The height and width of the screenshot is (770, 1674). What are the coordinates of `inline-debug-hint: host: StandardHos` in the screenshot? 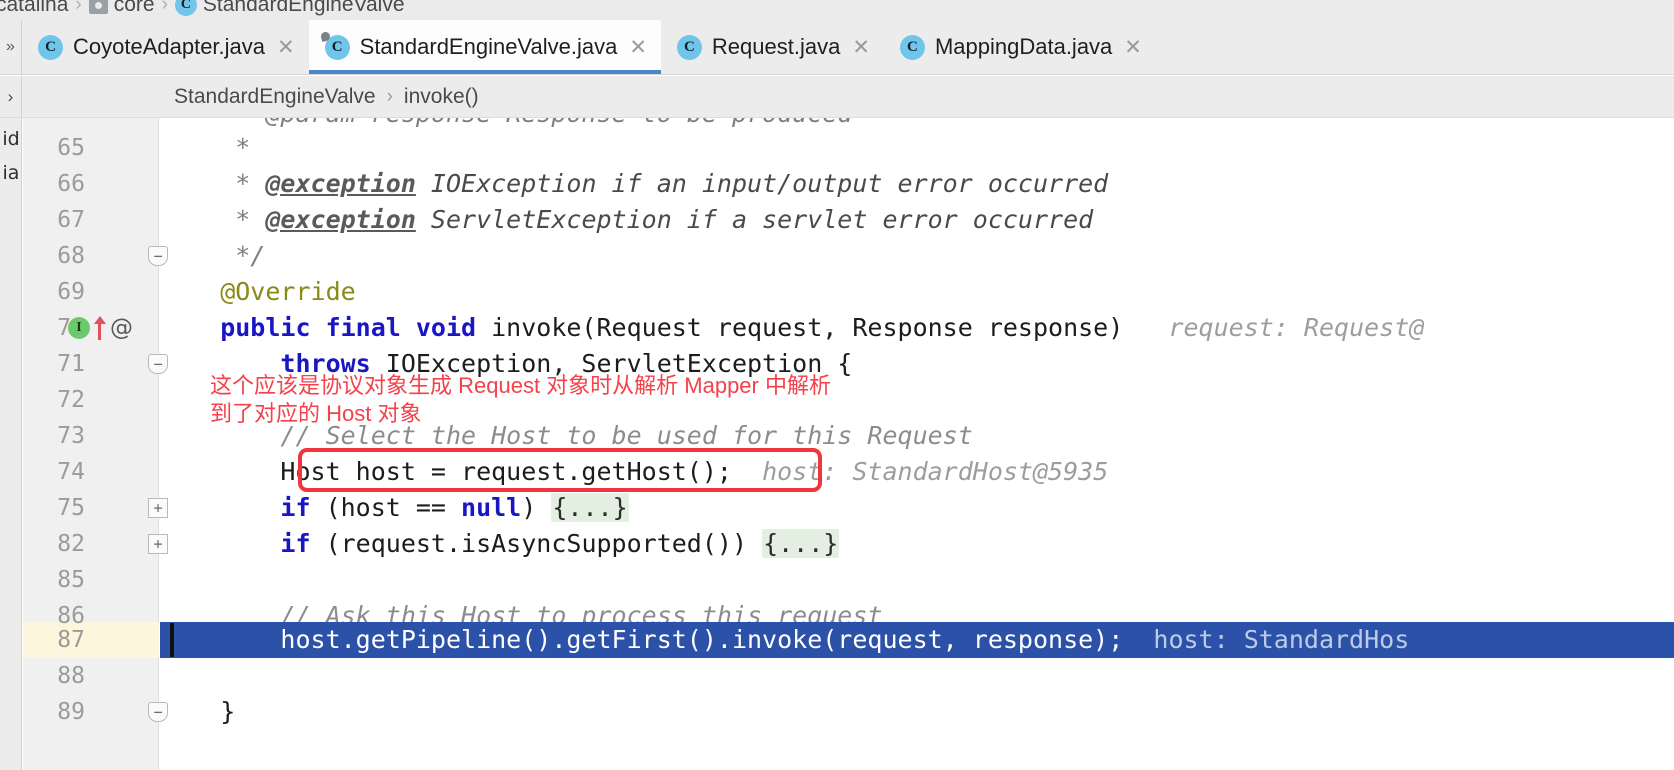 It's located at (1281, 639).